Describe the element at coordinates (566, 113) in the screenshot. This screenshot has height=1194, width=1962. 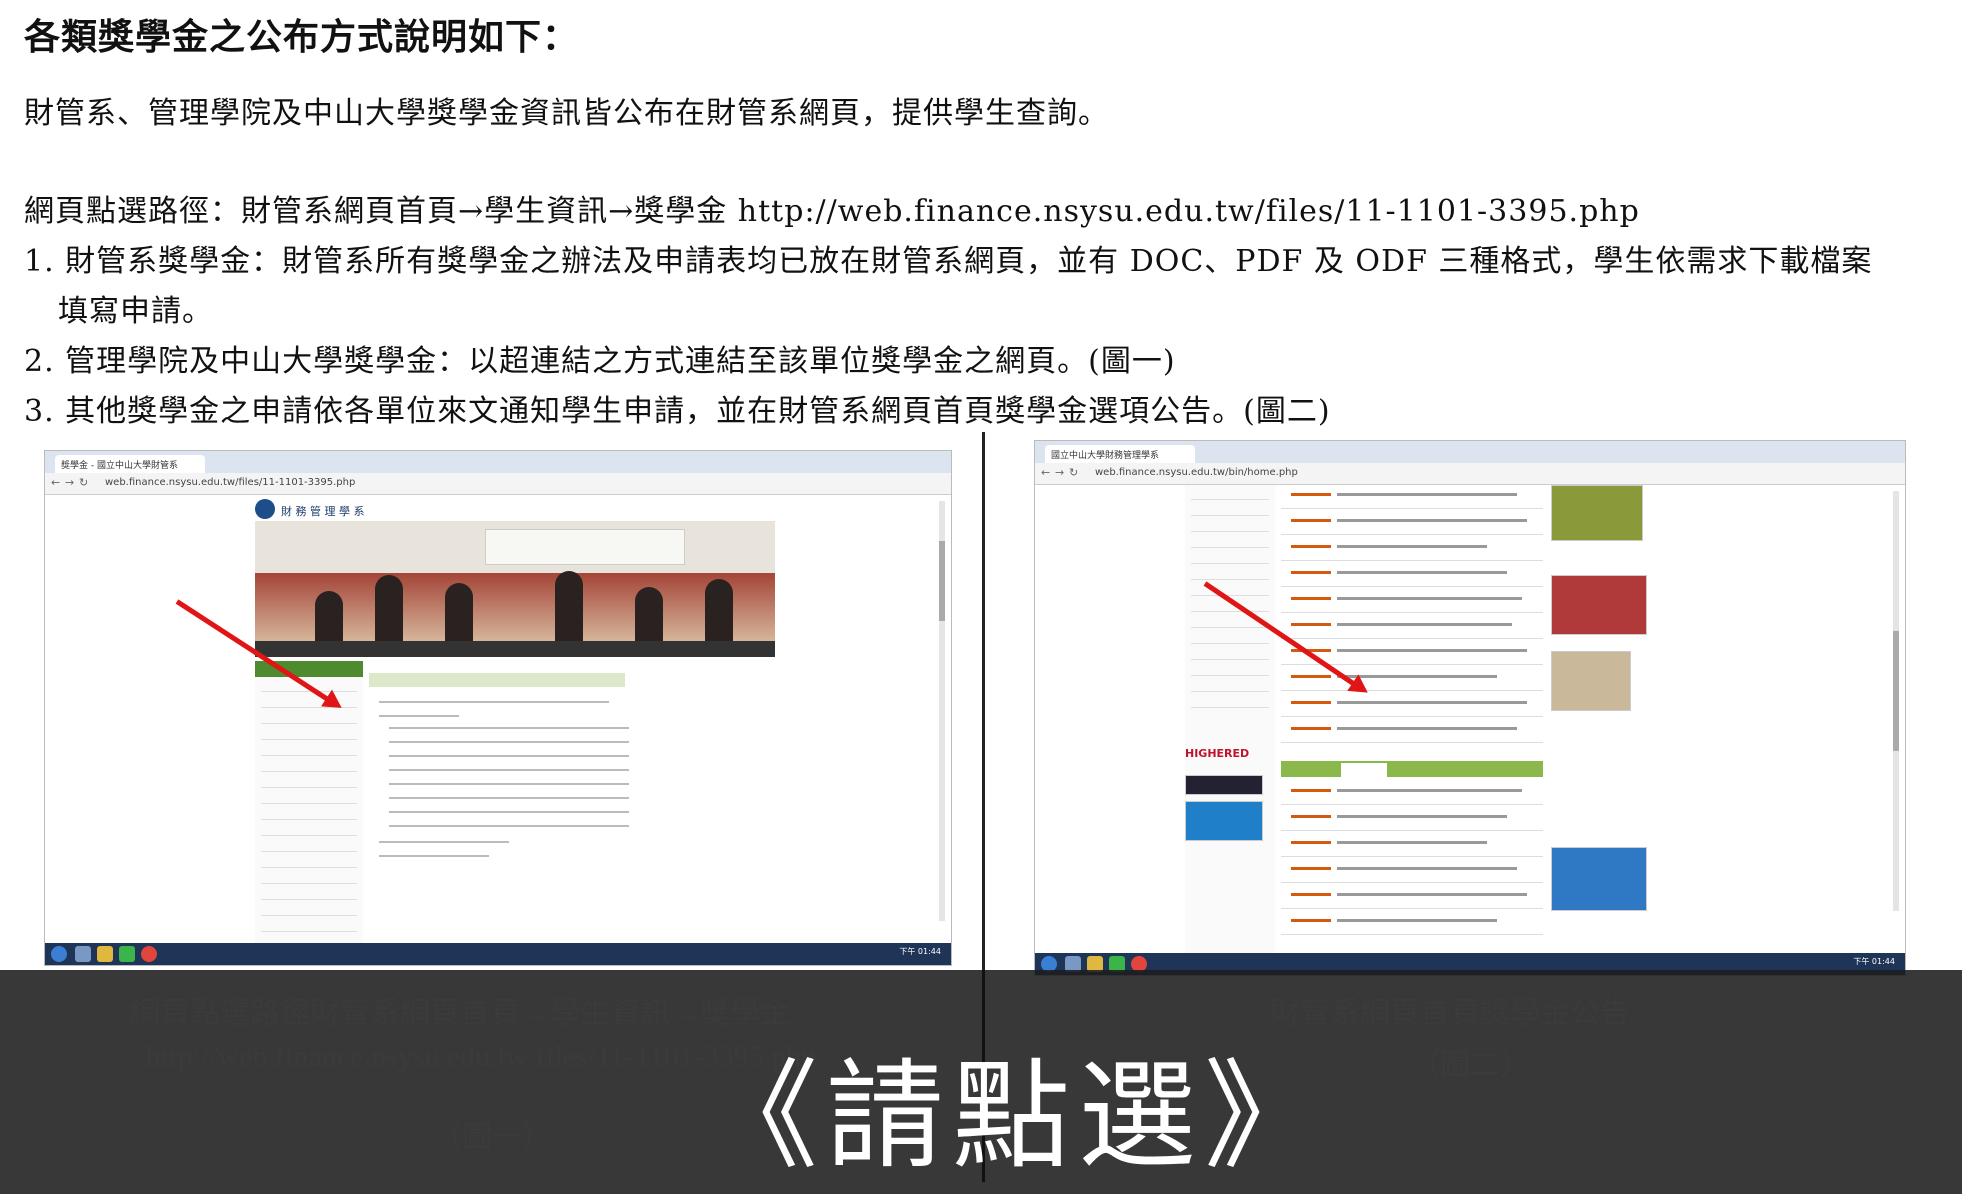
I see `intro-paragraph: 財管系、管理學院及中山大學獎學金資訊皆公布在財管系網頁，提供學生查詢。` at that location.